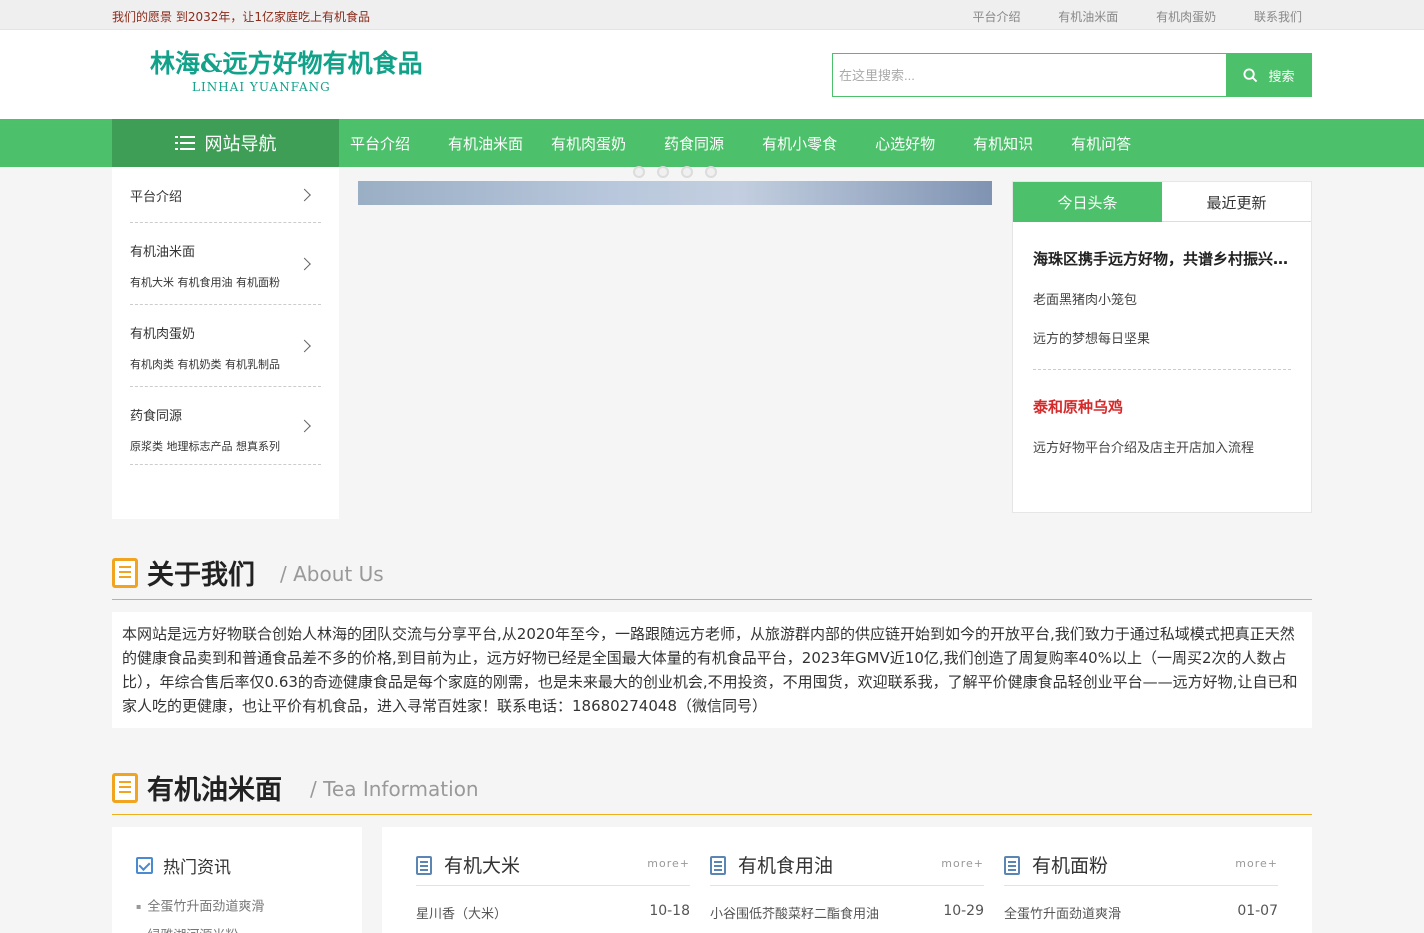 Image resolution: width=1424 pixels, height=933 pixels. Describe the element at coordinates (1278, 17) in the screenshot. I see `top-link-contact: 联系我们` at that location.